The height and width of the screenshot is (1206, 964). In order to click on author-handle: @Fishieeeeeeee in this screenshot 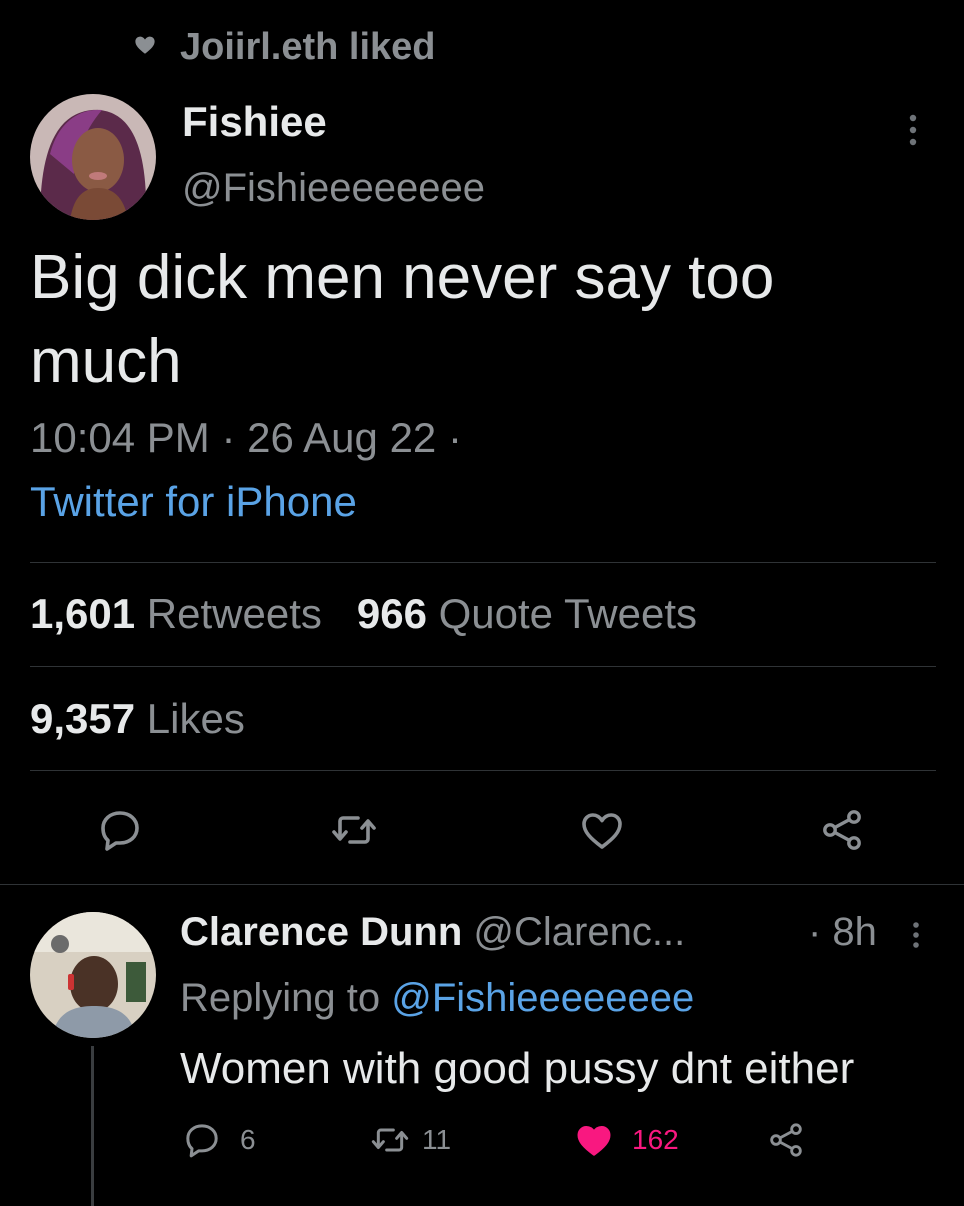, I will do `click(333, 188)`.